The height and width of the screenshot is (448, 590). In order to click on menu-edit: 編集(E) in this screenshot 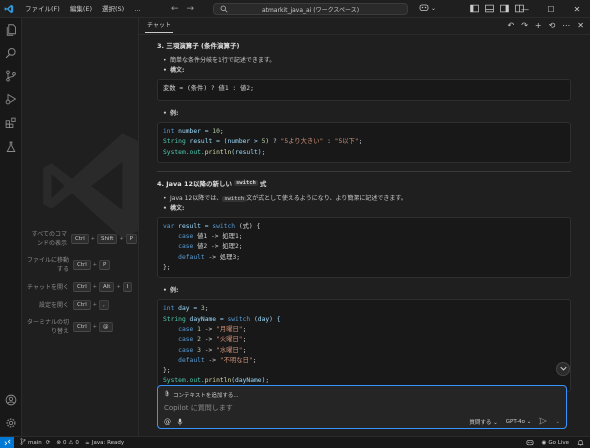, I will do `click(81, 9)`.